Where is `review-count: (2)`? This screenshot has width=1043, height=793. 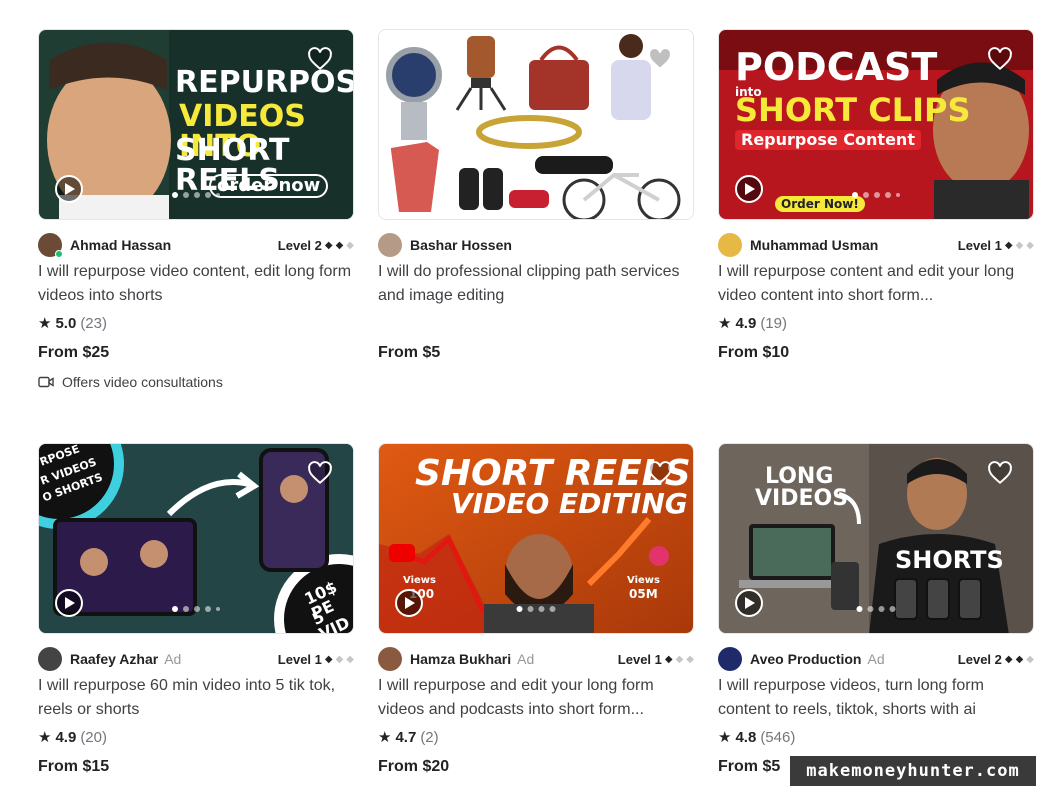 review-count: (2) is located at coordinates (429, 737).